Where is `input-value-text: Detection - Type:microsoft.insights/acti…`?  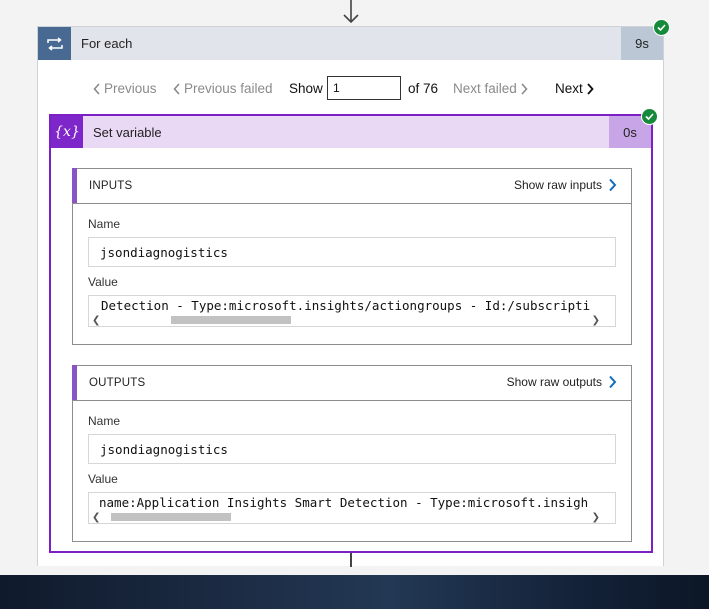 input-value-text: Detection - Type:microsoft.insights/acti… is located at coordinates (346, 305).